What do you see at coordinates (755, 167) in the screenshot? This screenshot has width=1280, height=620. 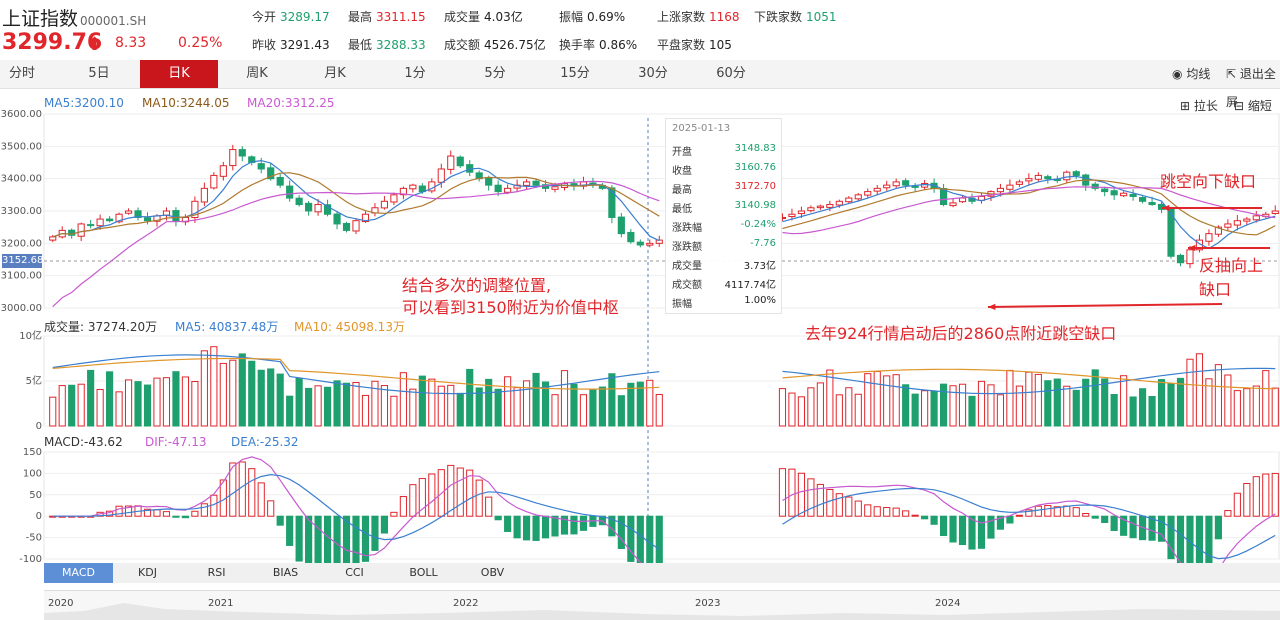 I see `tooltip-value: 3160.76` at bounding box center [755, 167].